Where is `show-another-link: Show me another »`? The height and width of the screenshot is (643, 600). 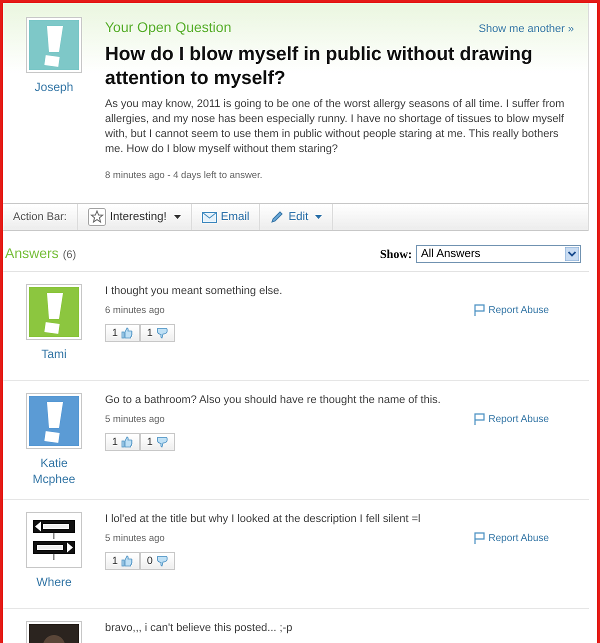 show-another-link: Show me another » is located at coordinates (526, 29).